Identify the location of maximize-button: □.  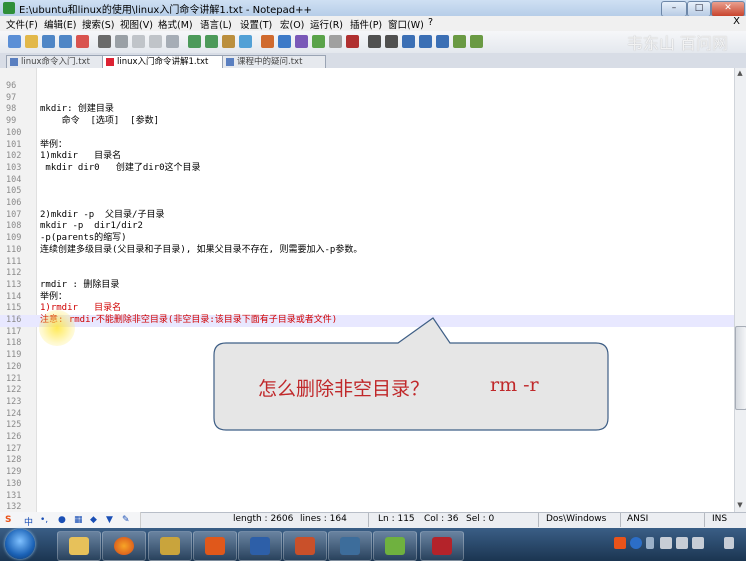
(699, 9).